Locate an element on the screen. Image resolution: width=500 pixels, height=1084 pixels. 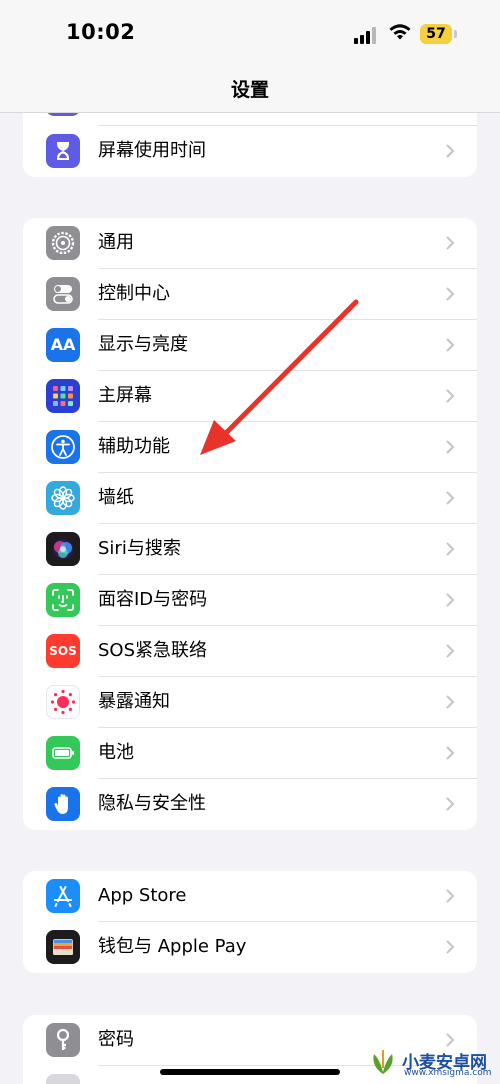
home-indicator is located at coordinates (250, 1072).